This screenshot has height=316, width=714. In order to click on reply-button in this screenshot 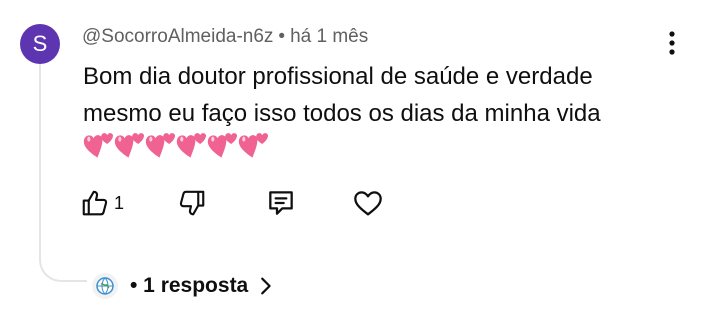, I will do `click(281, 203)`.